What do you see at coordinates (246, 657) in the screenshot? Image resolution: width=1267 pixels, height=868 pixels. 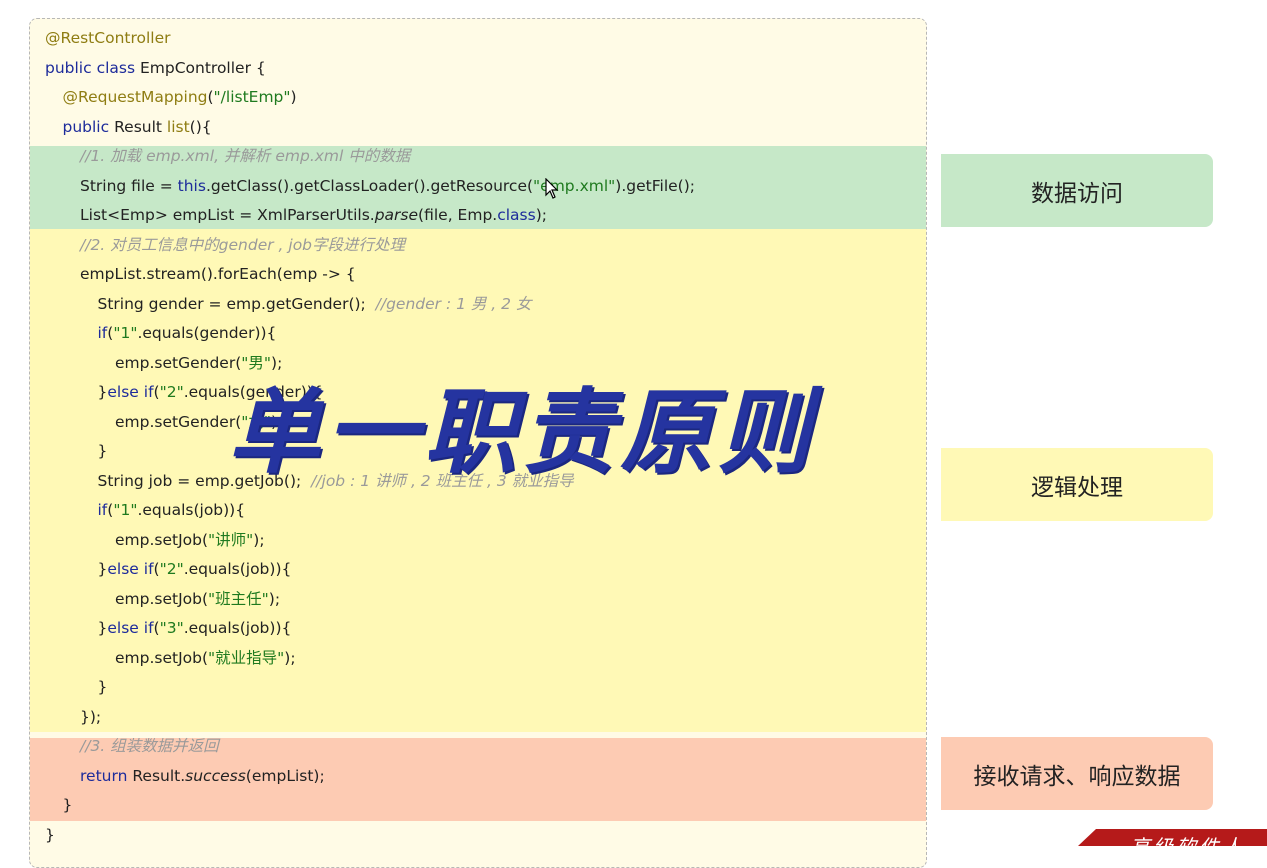 I see `code-token: "就业指导"` at bounding box center [246, 657].